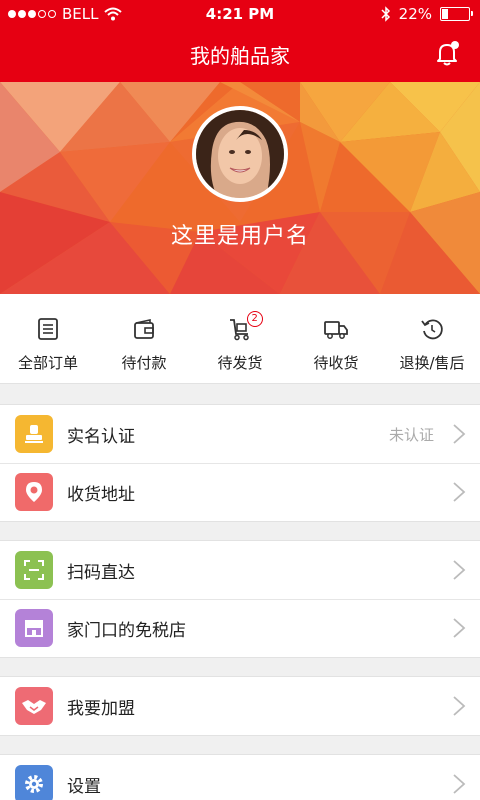 The width and height of the screenshot is (480, 800). Describe the element at coordinates (144, 363) in the screenshot. I see `order-pending-payment-label: 待付款` at that location.